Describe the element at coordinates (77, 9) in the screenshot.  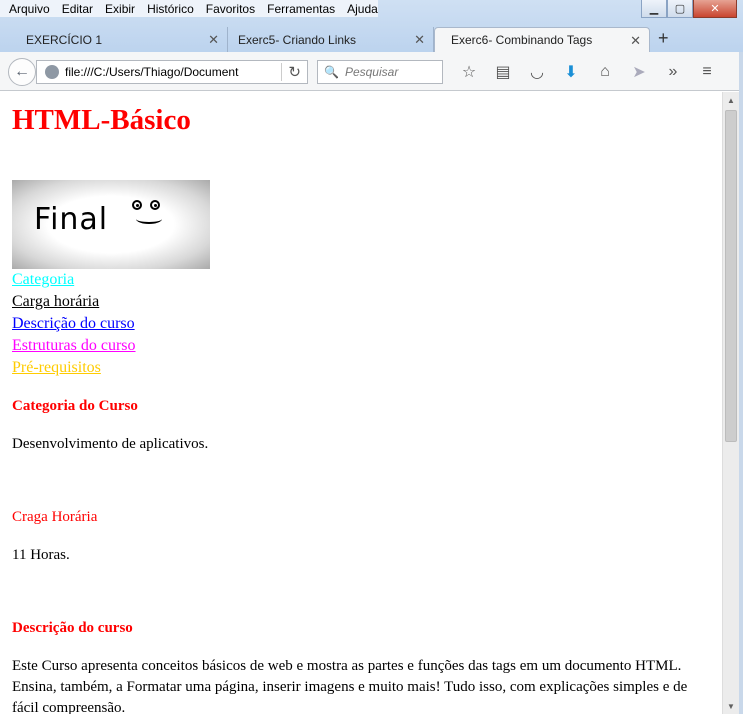
I see `menu-item-editar: Editar` at that location.